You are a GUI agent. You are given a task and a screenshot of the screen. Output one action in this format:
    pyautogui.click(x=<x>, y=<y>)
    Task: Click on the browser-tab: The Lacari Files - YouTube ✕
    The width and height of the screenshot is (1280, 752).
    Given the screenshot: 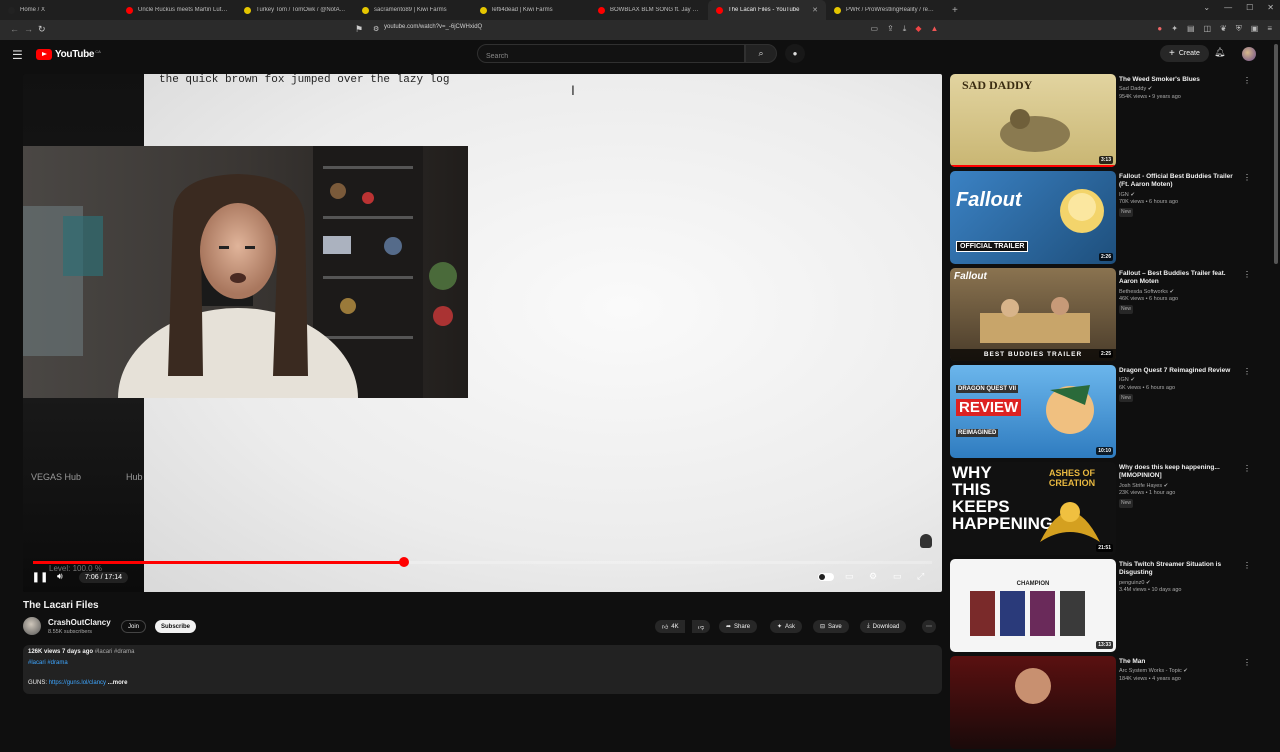 What is the action you would take?
    pyautogui.click(x=767, y=10)
    